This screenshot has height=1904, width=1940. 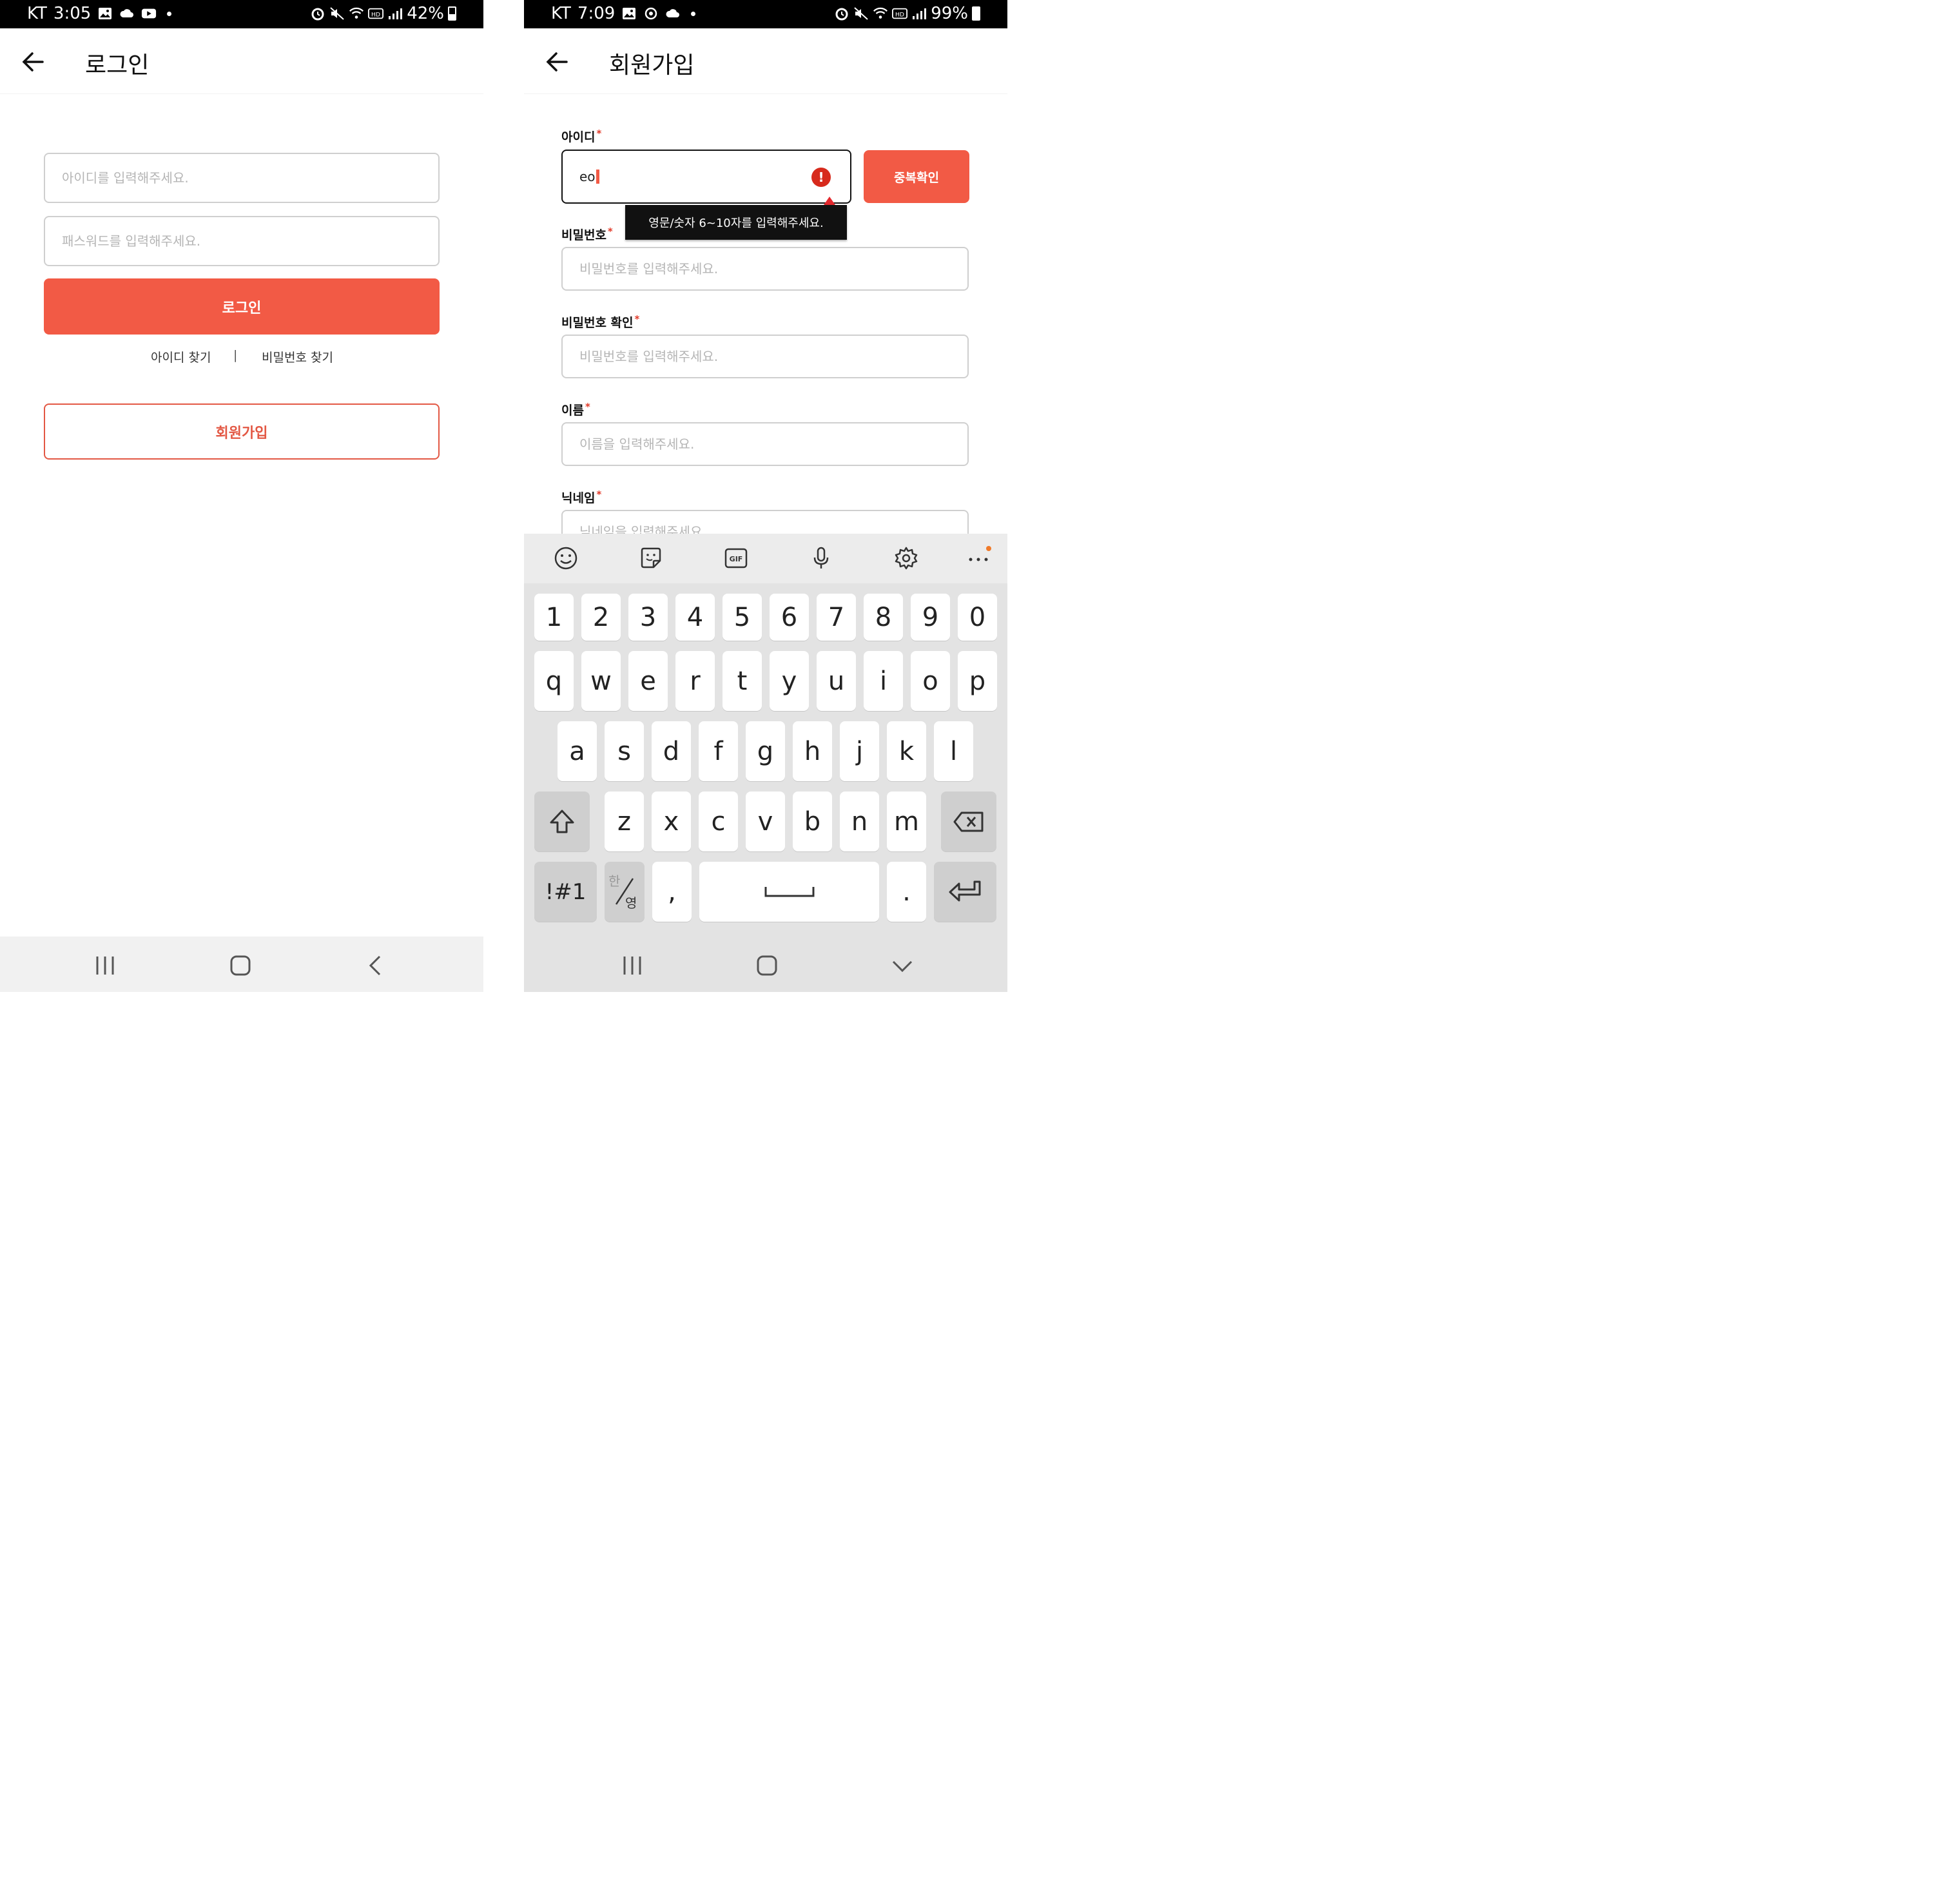 I want to click on hide-keyboard-icon, so click(x=902, y=966).